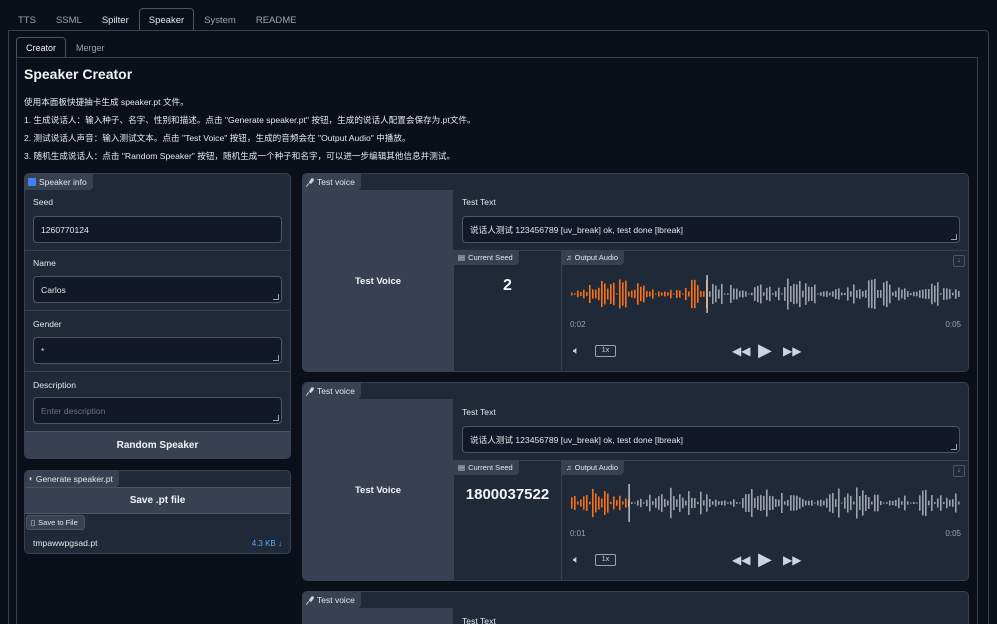 This screenshot has height=624, width=997. Describe the element at coordinates (276, 19) in the screenshot. I see `tab-readme: README` at that location.